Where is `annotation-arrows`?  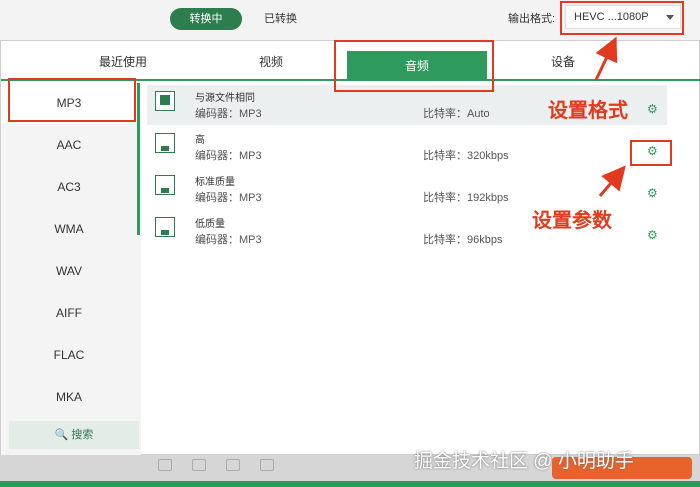 annotation-arrows is located at coordinates (610, 116).